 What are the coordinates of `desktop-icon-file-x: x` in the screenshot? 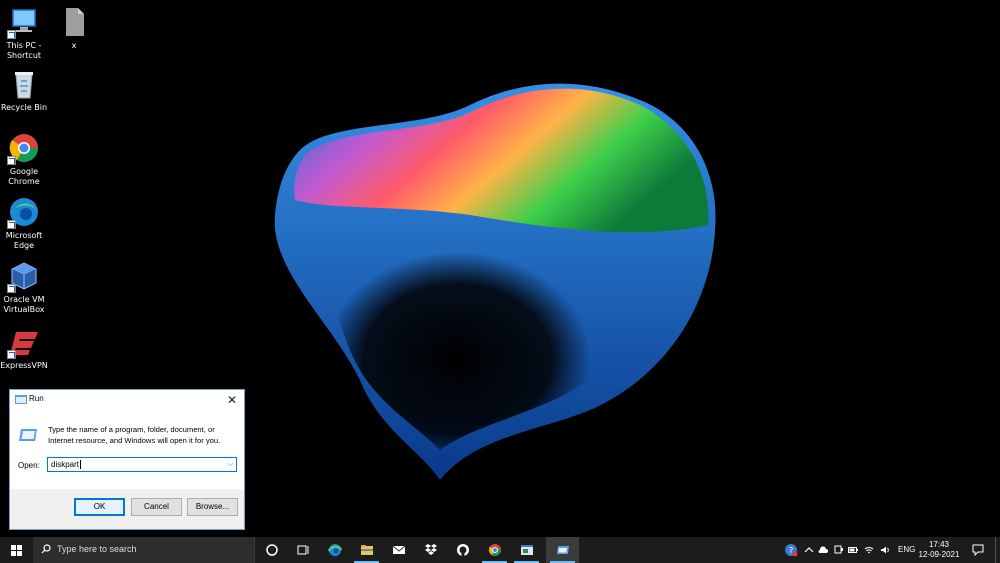 It's located at (74, 28).